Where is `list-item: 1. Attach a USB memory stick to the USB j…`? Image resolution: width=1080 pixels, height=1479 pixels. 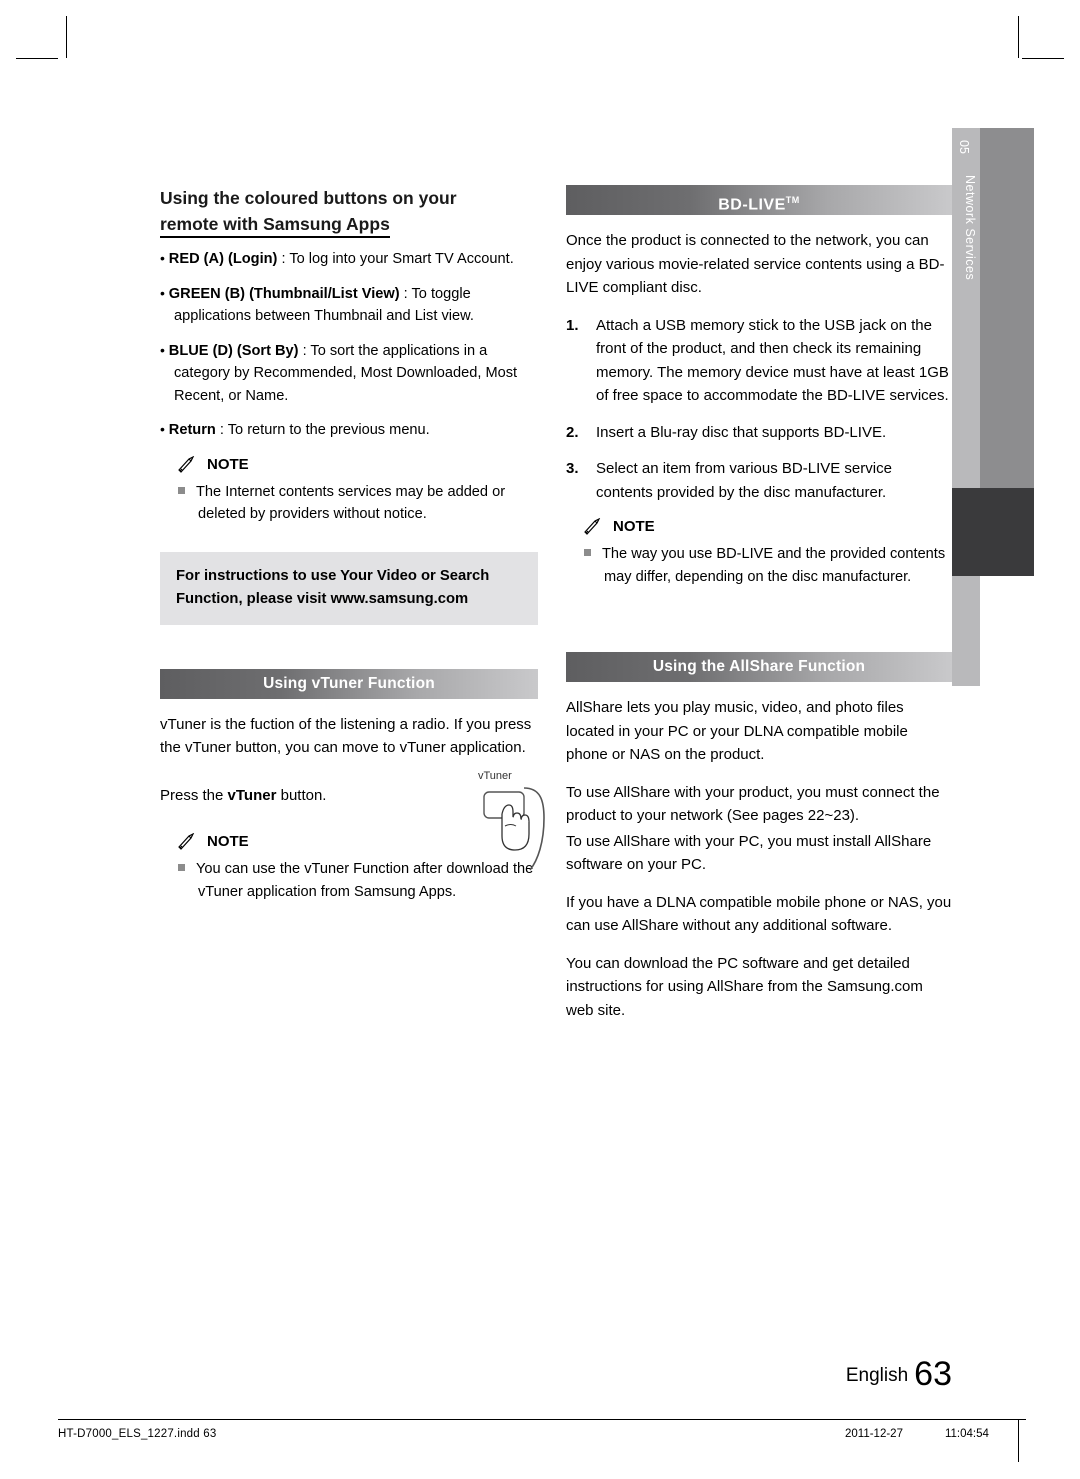 list-item: 1. Attach a USB memory stick to the USB j… is located at coordinates (759, 361).